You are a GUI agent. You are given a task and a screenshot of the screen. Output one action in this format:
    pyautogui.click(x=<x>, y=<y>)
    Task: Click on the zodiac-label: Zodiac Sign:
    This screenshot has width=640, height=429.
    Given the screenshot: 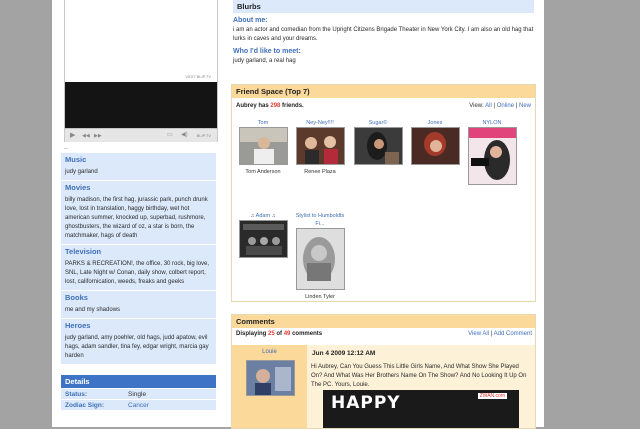 What is the action you would take?
    pyautogui.click(x=92, y=404)
    